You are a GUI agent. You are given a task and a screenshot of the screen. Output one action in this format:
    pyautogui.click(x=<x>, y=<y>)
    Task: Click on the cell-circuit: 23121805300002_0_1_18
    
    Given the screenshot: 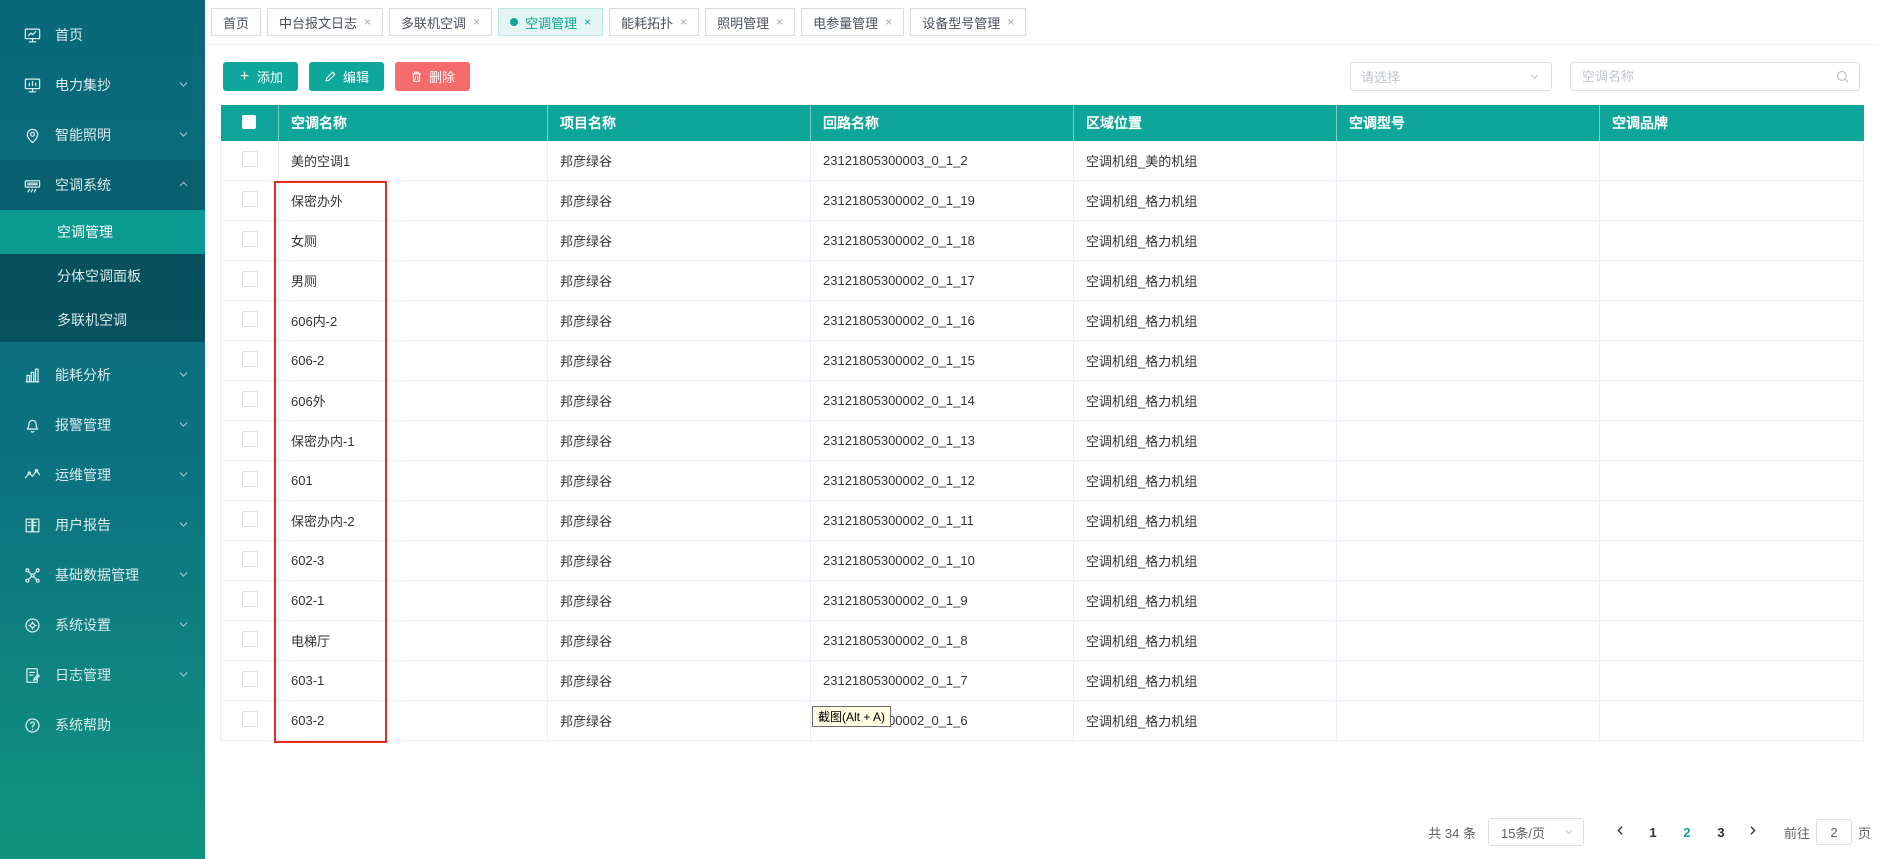 What is the action you would take?
    pyautogui.click(x=942, y=240)
    